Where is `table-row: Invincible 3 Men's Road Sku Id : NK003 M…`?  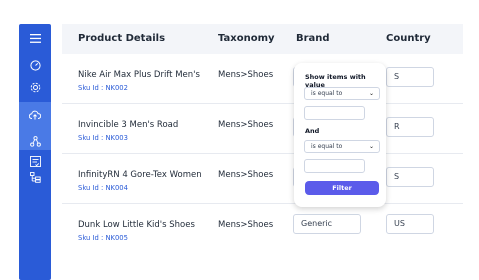 table-row: Invincible 3 Men's Road Sku Id : NK003 M… is located at coordinates (262, 129).